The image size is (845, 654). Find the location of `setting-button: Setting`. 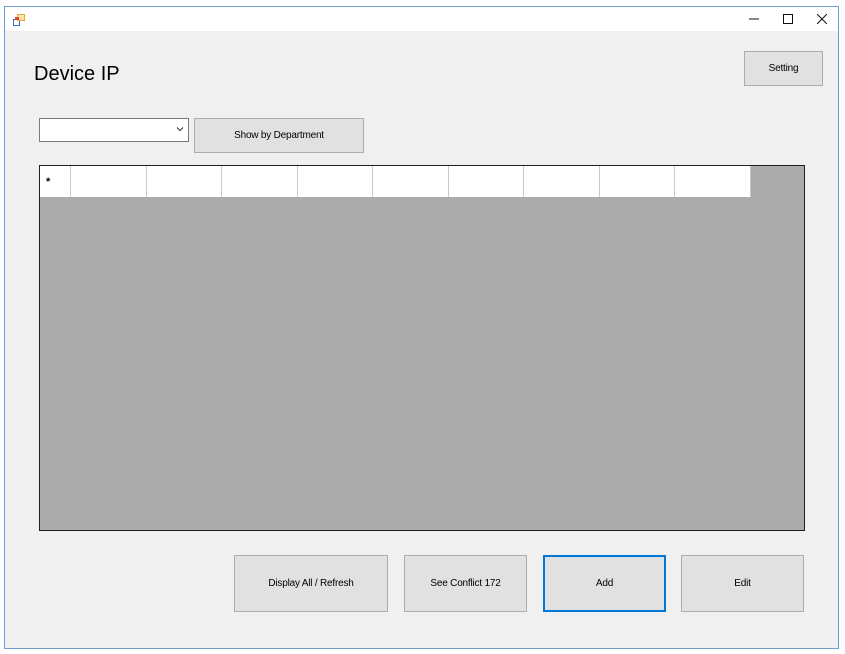

setting-button: Setting is located at coordinates (783, 68).